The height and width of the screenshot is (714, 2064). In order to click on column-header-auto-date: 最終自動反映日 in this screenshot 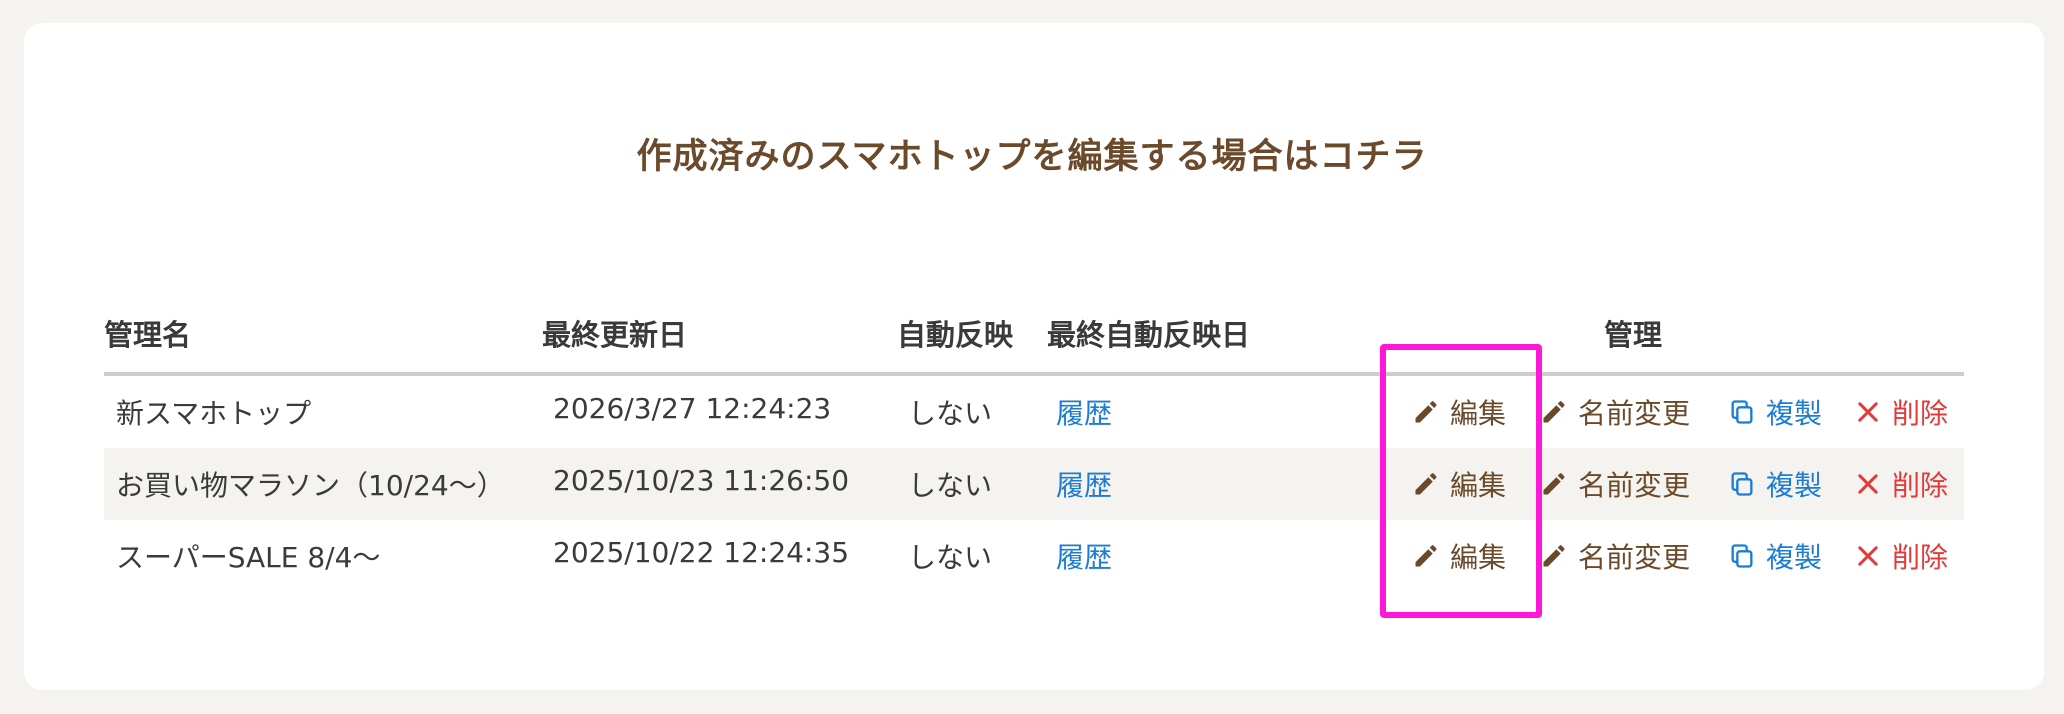, I will do `click(1149, 335)`.